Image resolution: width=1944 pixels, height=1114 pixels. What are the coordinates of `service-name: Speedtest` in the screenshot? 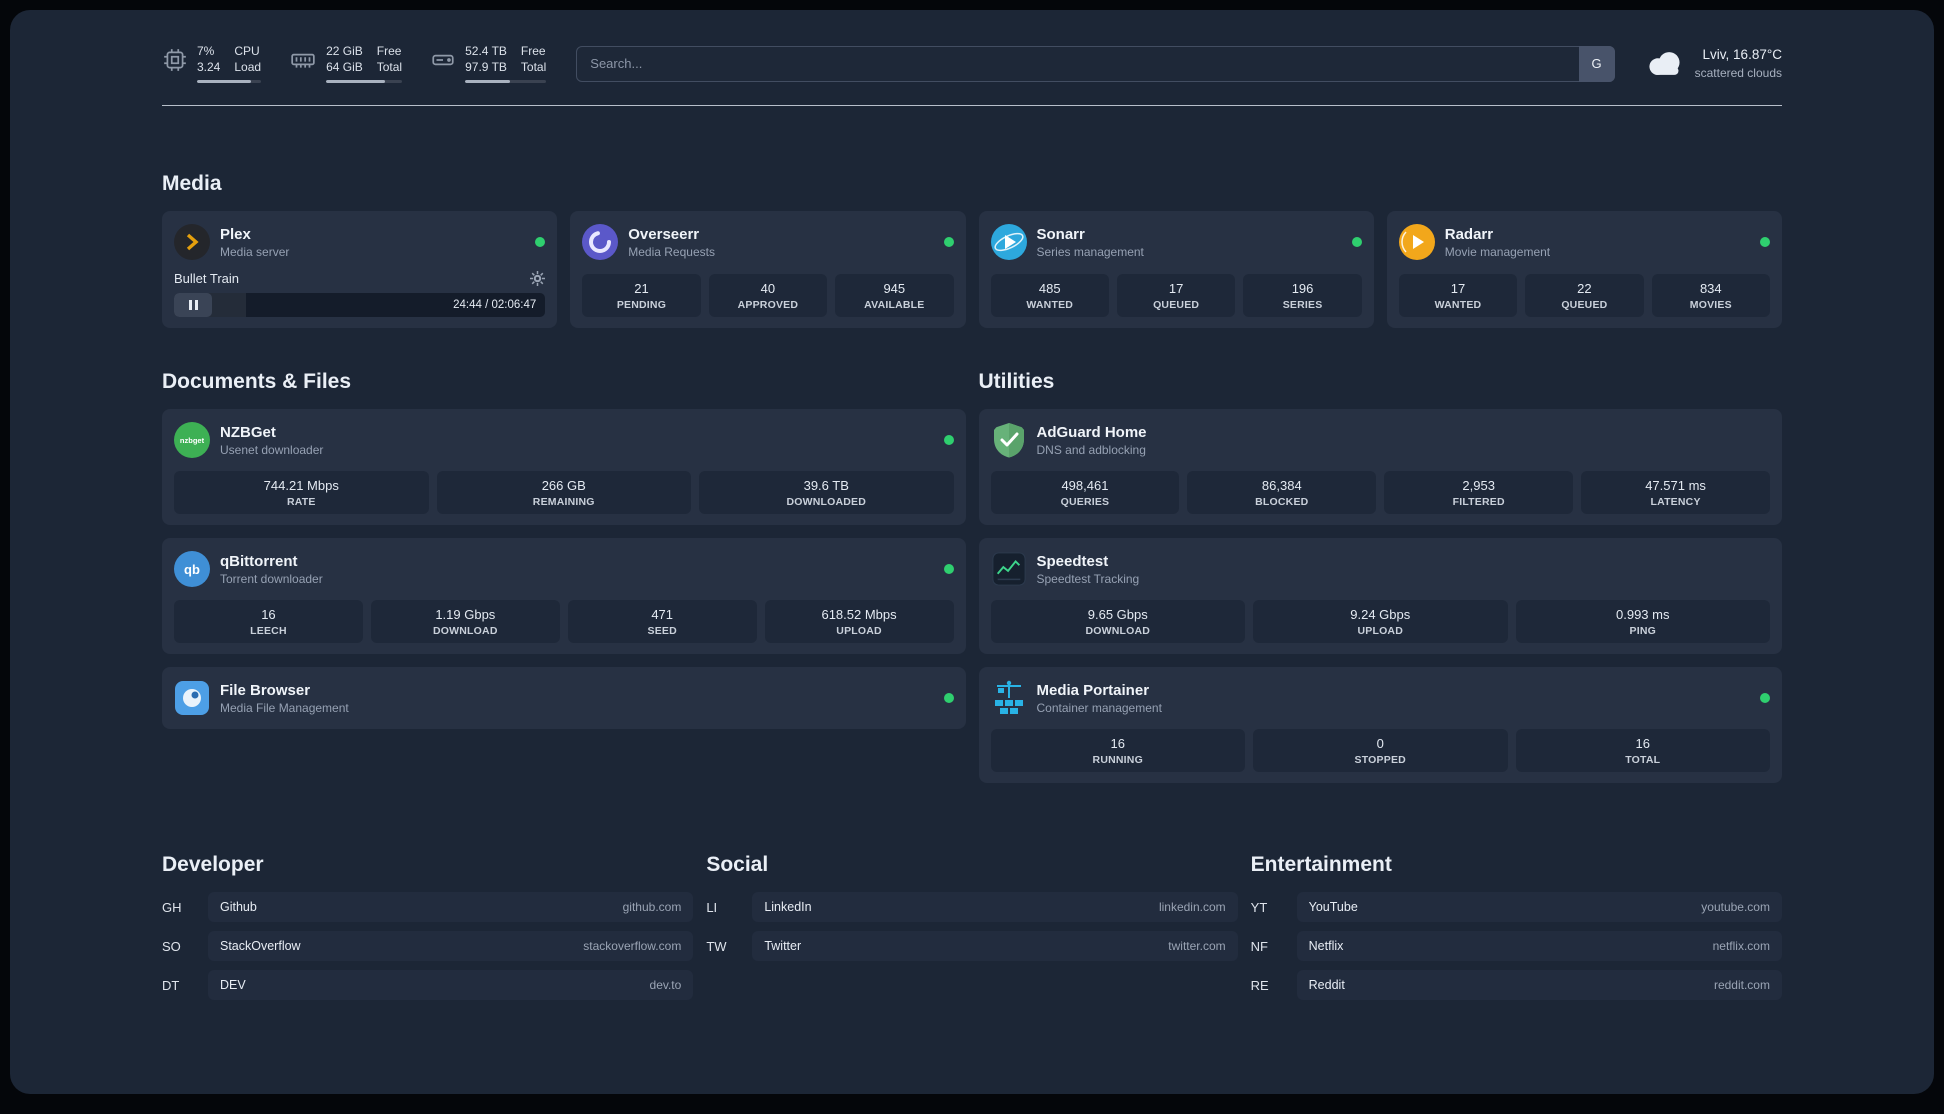 It's located at (1072, 561).